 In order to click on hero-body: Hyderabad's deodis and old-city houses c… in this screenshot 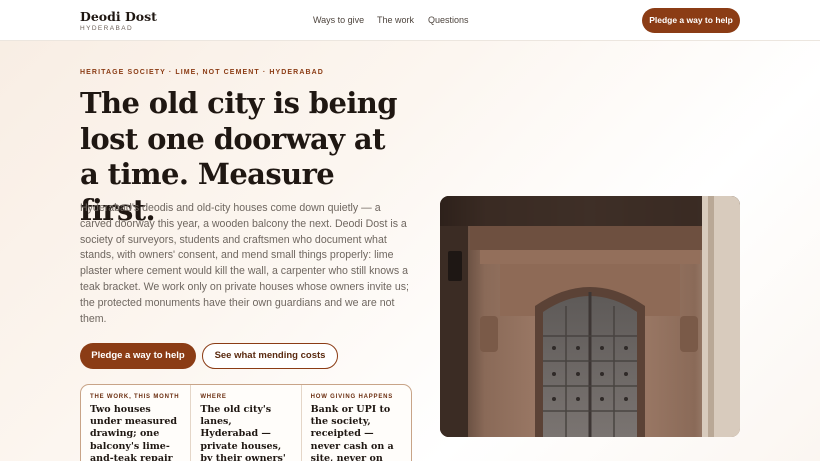, I will do `click(244, 263)`.